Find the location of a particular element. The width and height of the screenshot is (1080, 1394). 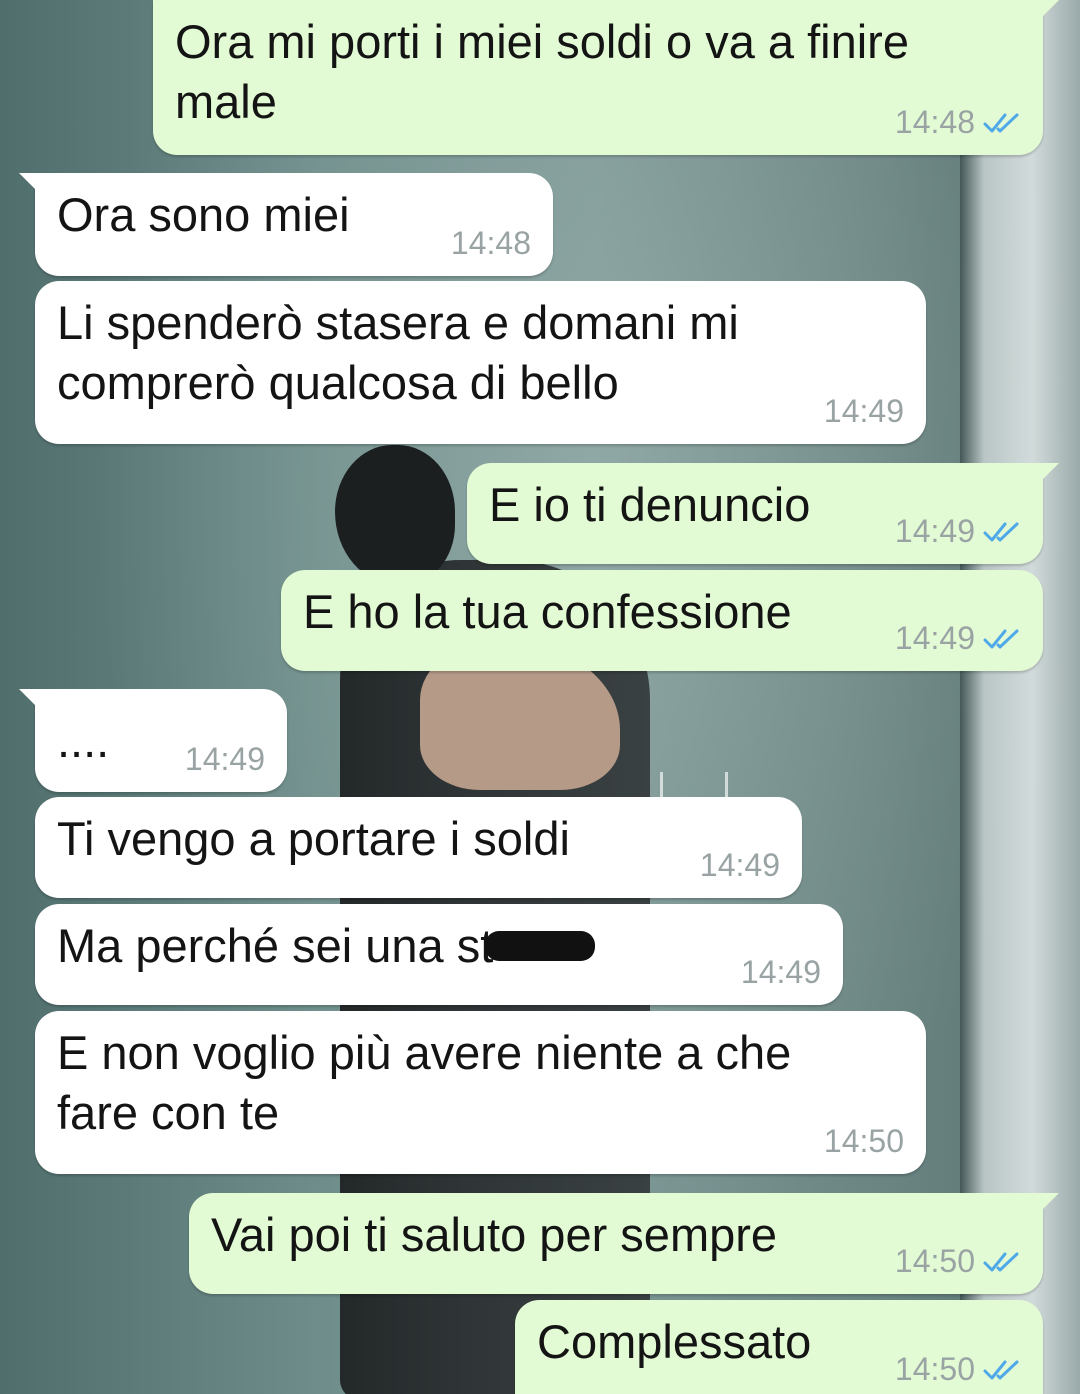

message-text-container: Ma perché sei una st is located at coordinates (439, 946).